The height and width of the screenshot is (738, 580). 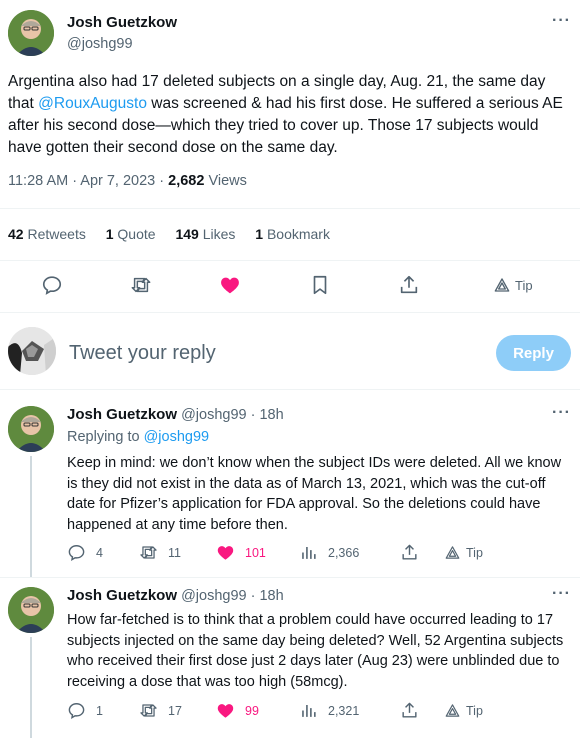 I want to click on reply-input: Tweet your reply, so click(x=142, y=353).